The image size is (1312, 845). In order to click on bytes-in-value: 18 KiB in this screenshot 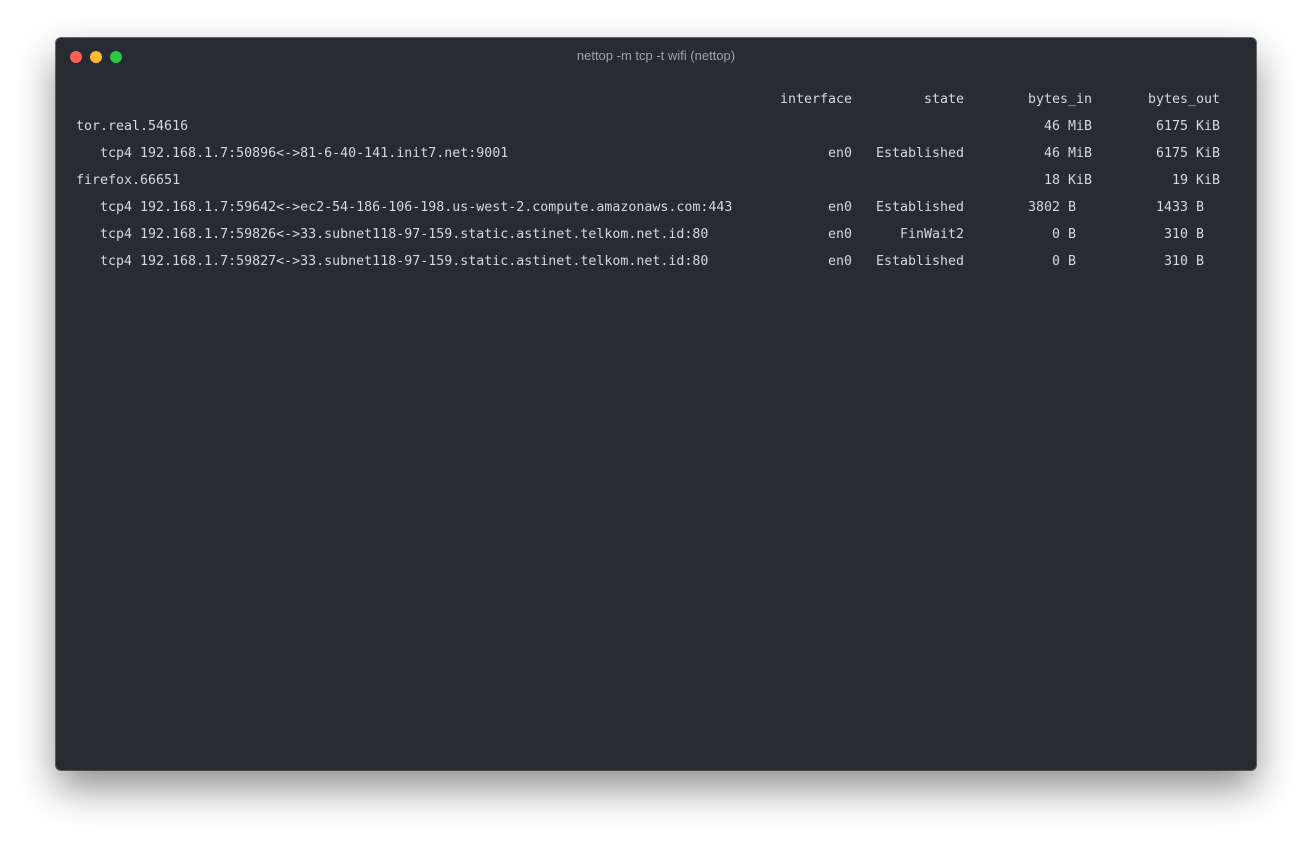, I will do `click(1067, 180)`.